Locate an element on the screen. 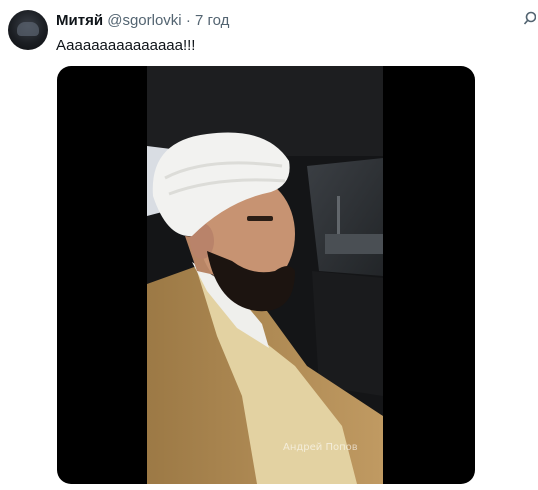 The width and height of the screenshot is (538, 490). tweet-timestamp: 7 год is located at coordinates (212, 20).